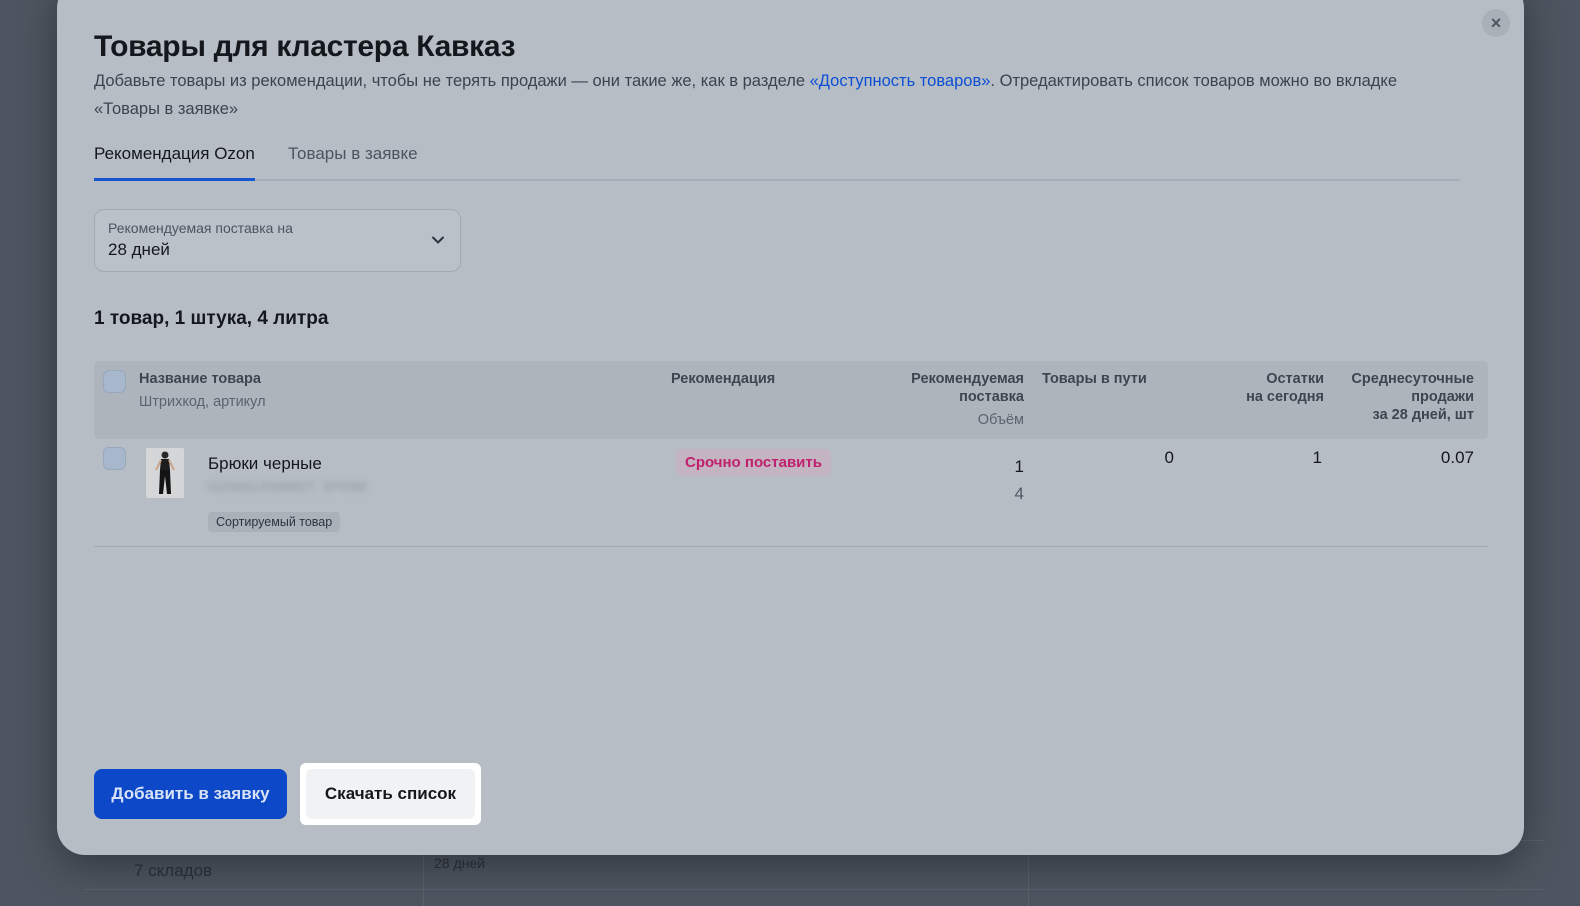 This screenshot has width=1580, height=906. What do you see at coordinates (991, 397) in the screenshot?
I see `header-supply-line2: поставка` at bounding box center [991, 397].